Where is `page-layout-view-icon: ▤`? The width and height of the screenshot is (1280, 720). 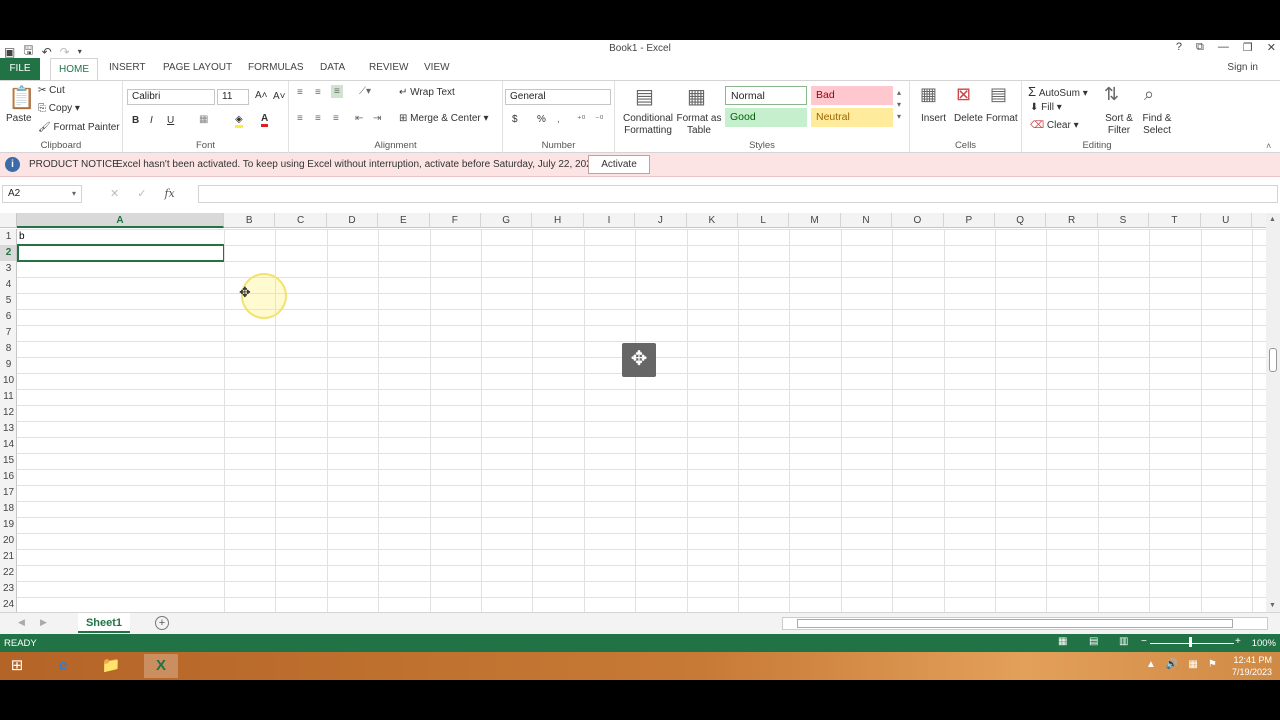 page-layout-view-icon: ▤ is located at coordinates (1093, 641).